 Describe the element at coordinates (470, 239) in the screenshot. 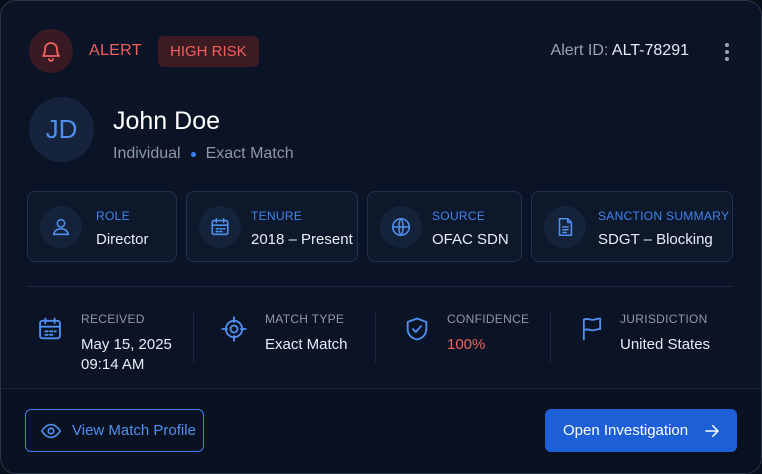

I see `tile-value: OFAC SDN` at that location.